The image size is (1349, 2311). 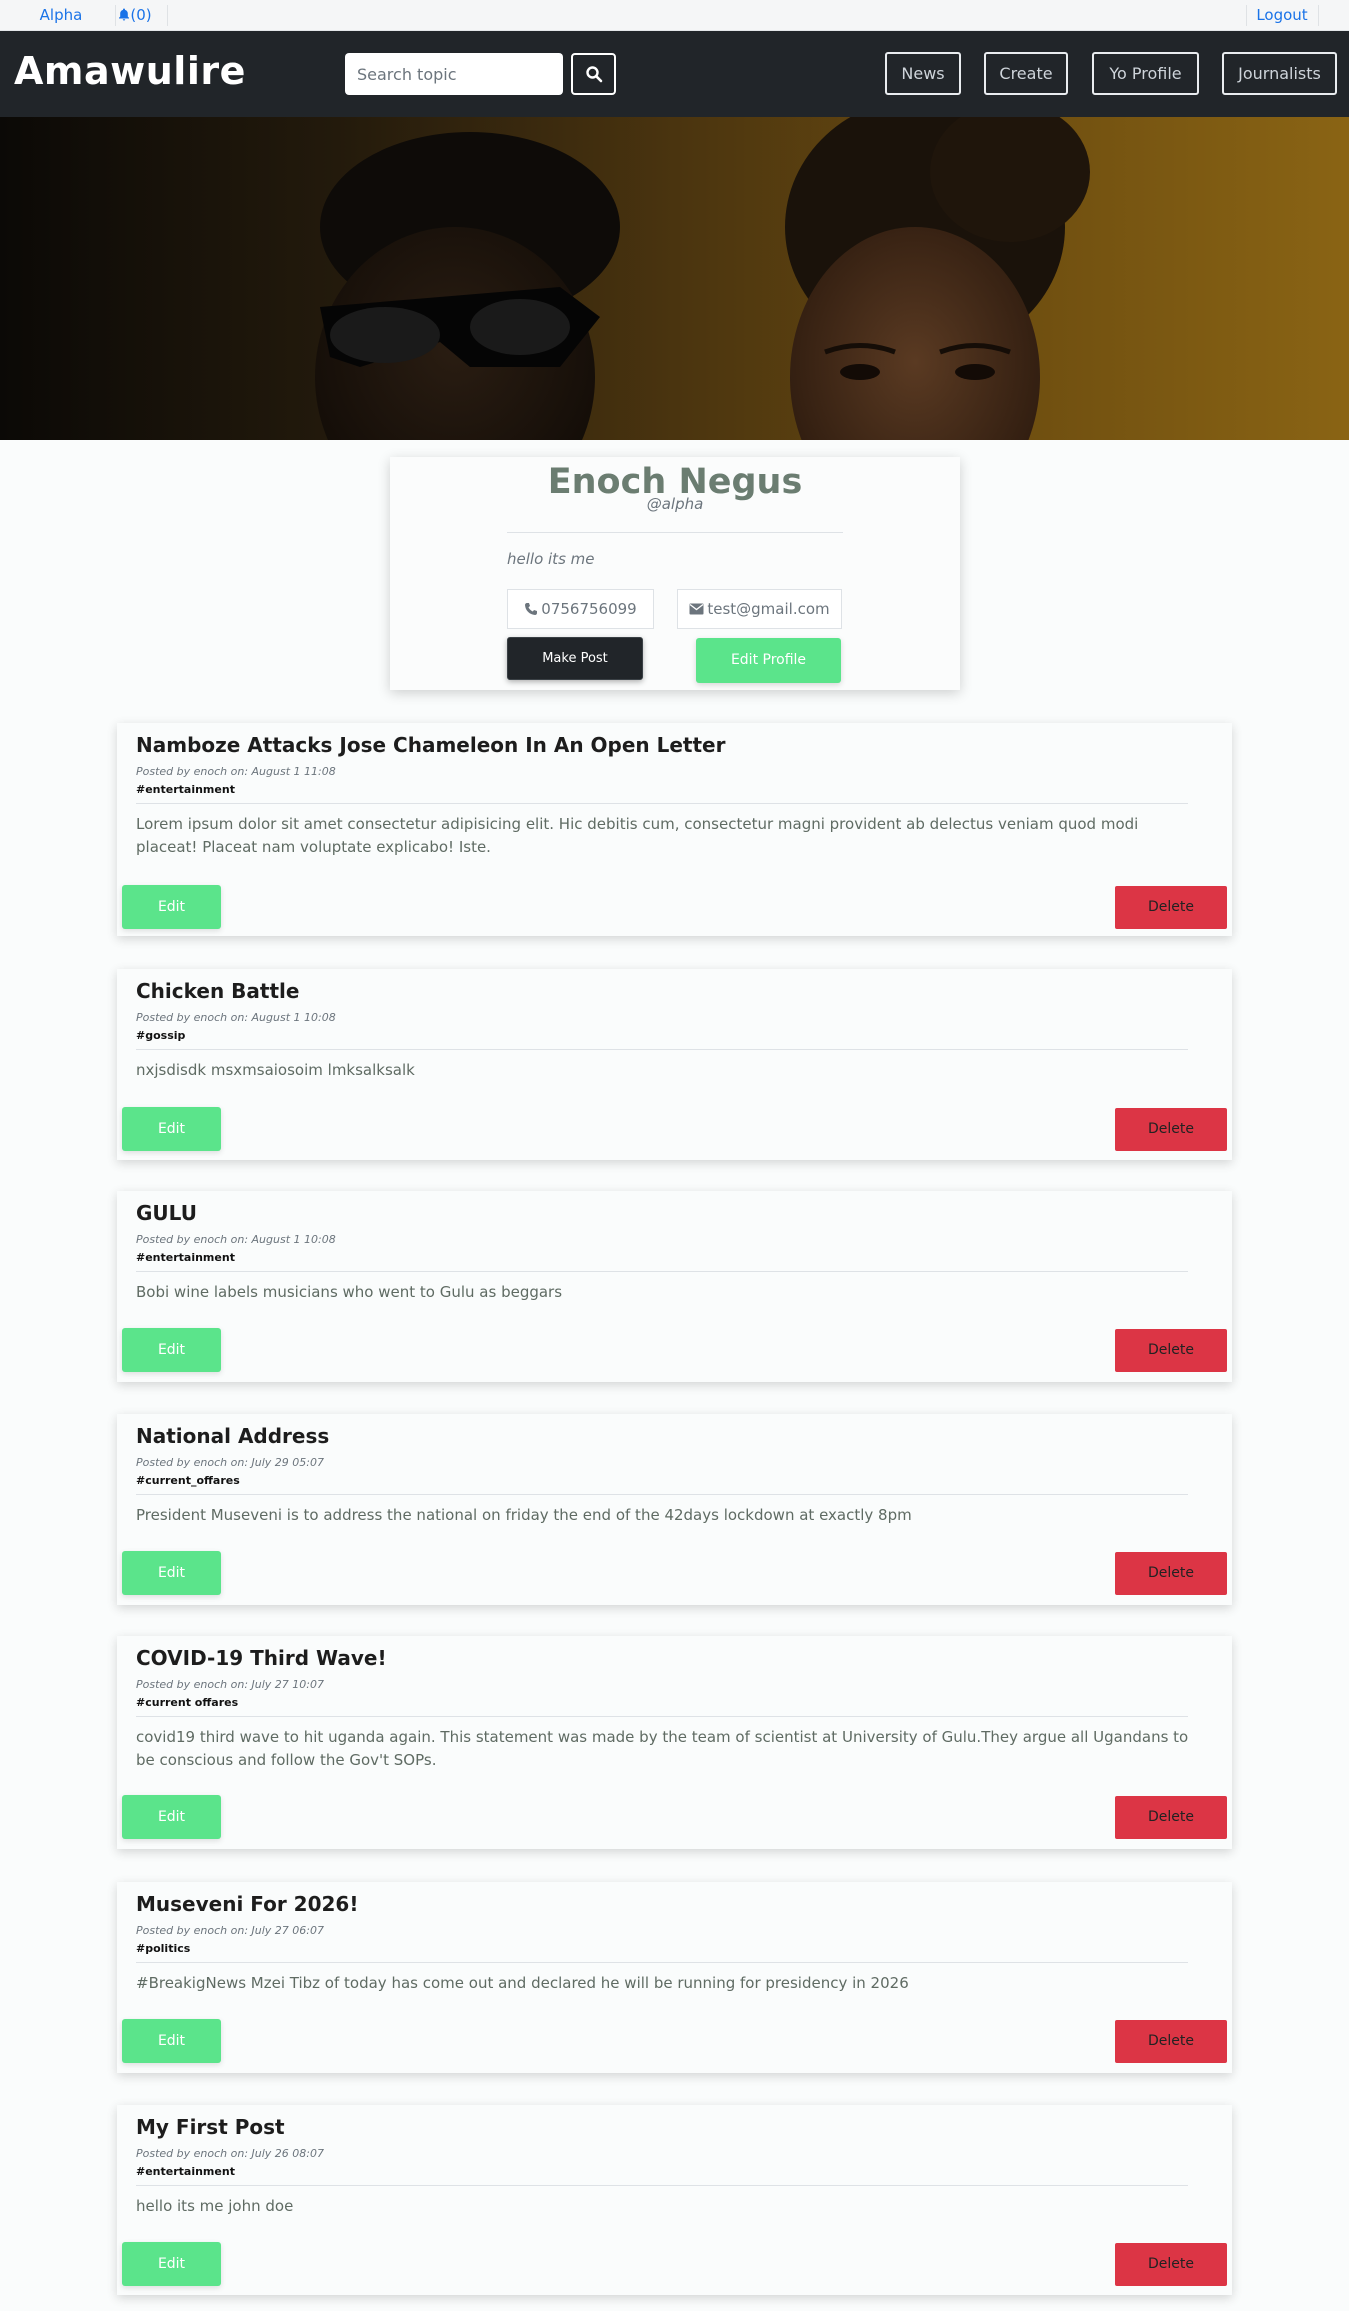 What do you see at coordinates (1026, 73) in the screenshot?
I see `nav-create-button: Create` at bounding box center [1026, 73].